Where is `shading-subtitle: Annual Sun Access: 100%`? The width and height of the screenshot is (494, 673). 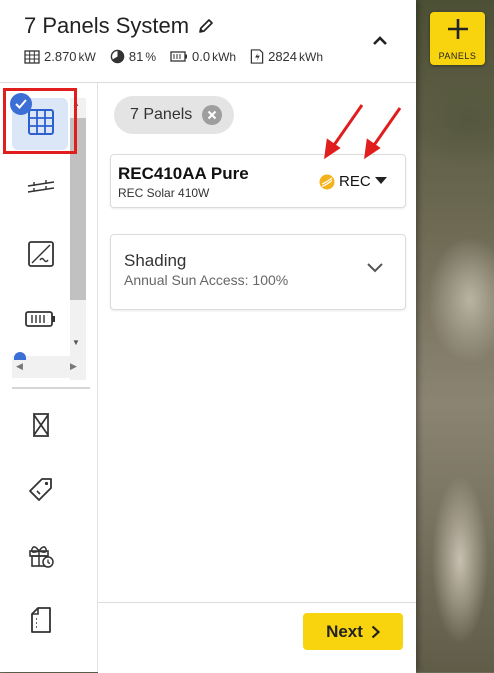
shading-subtitle: Annual Sun Access: 100% is located at coordinates (206, 280).